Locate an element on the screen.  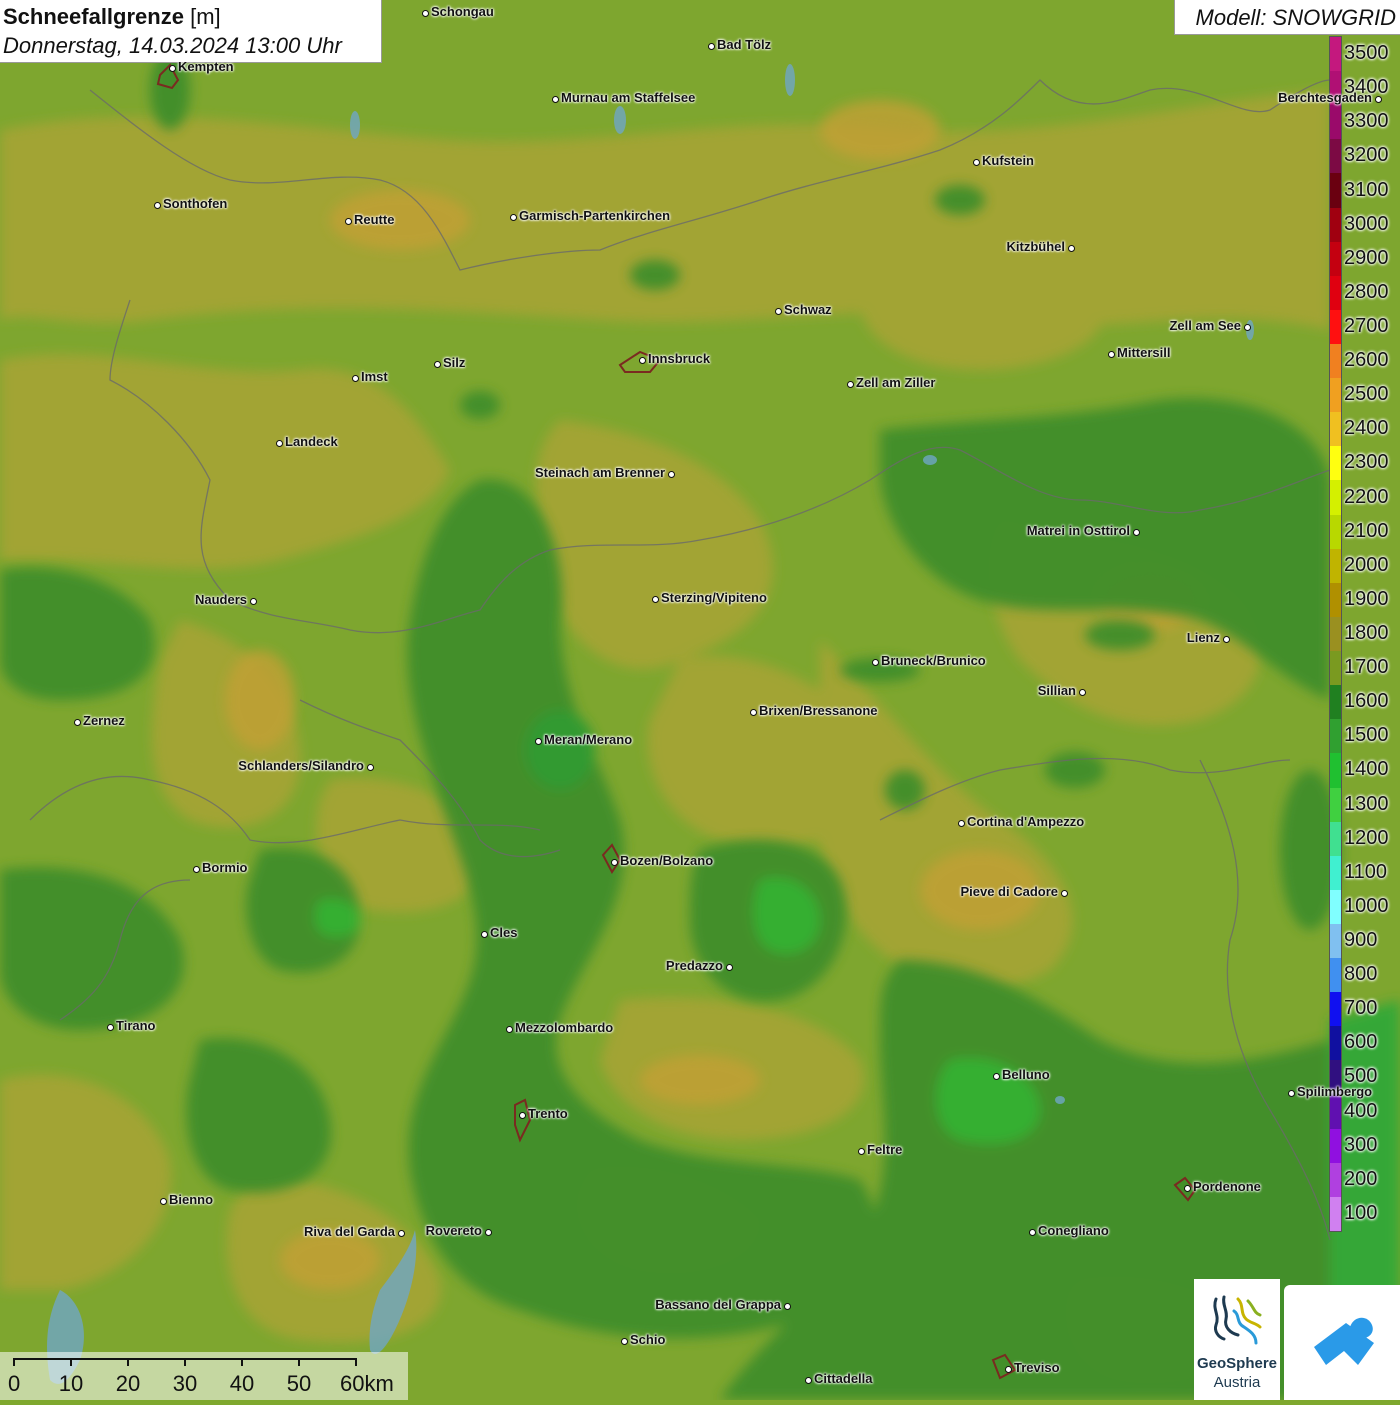
city-label: Cles is located at coordinates (504, 932).